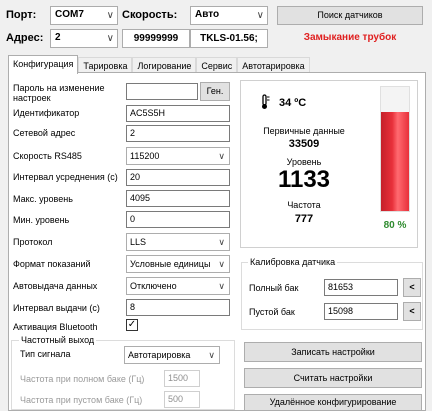 Image resolution: width=432 pixels, height=411 pixels. I want to click on protocol-value: LLS, so click(138, 242).